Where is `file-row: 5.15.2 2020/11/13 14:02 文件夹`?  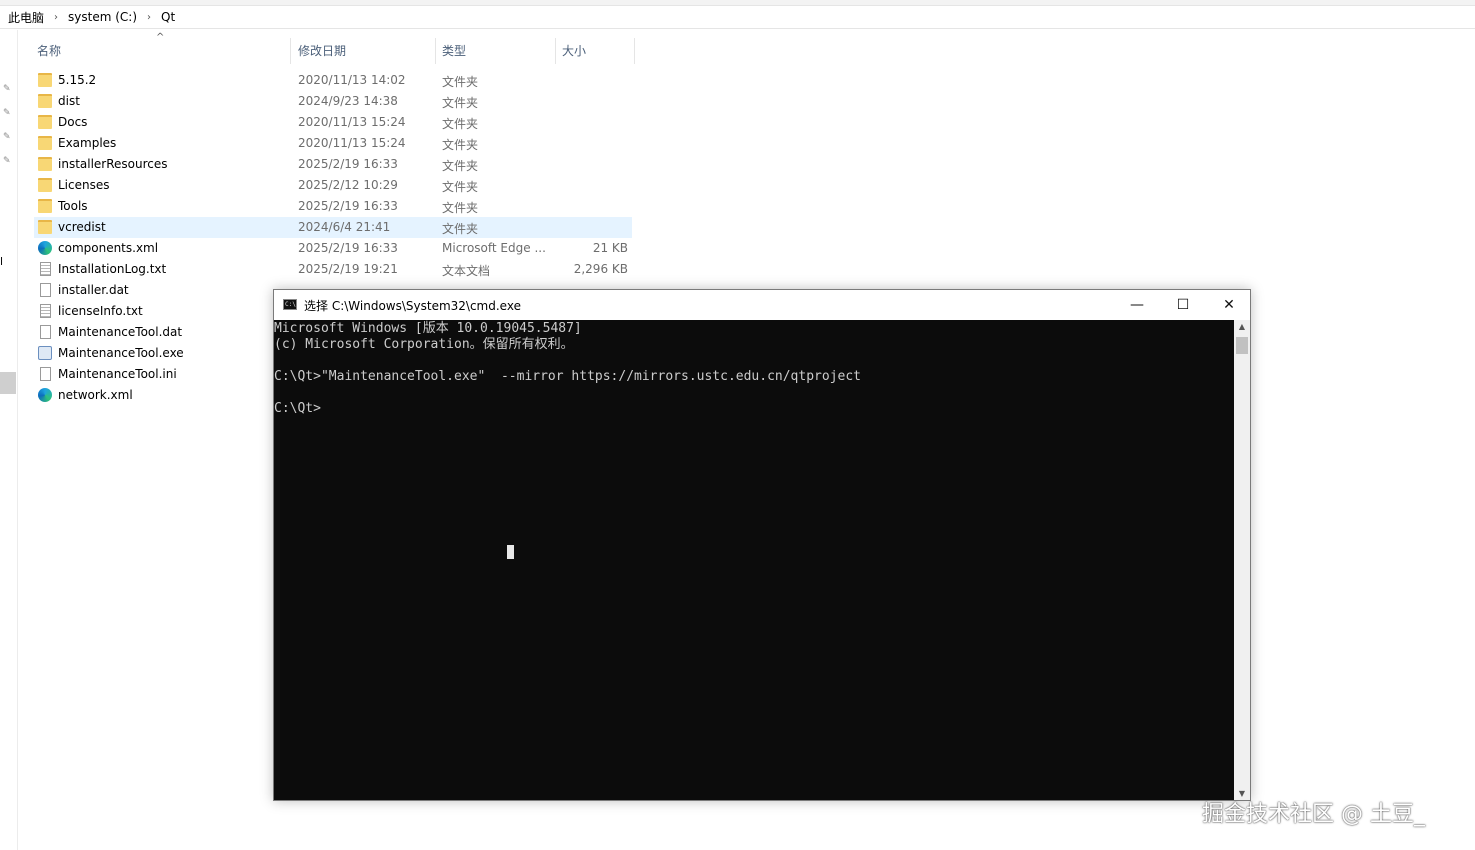 file-row: 5.15.2 2020/11/13 14:02 文件夹 is located at coordinates (333, 80).